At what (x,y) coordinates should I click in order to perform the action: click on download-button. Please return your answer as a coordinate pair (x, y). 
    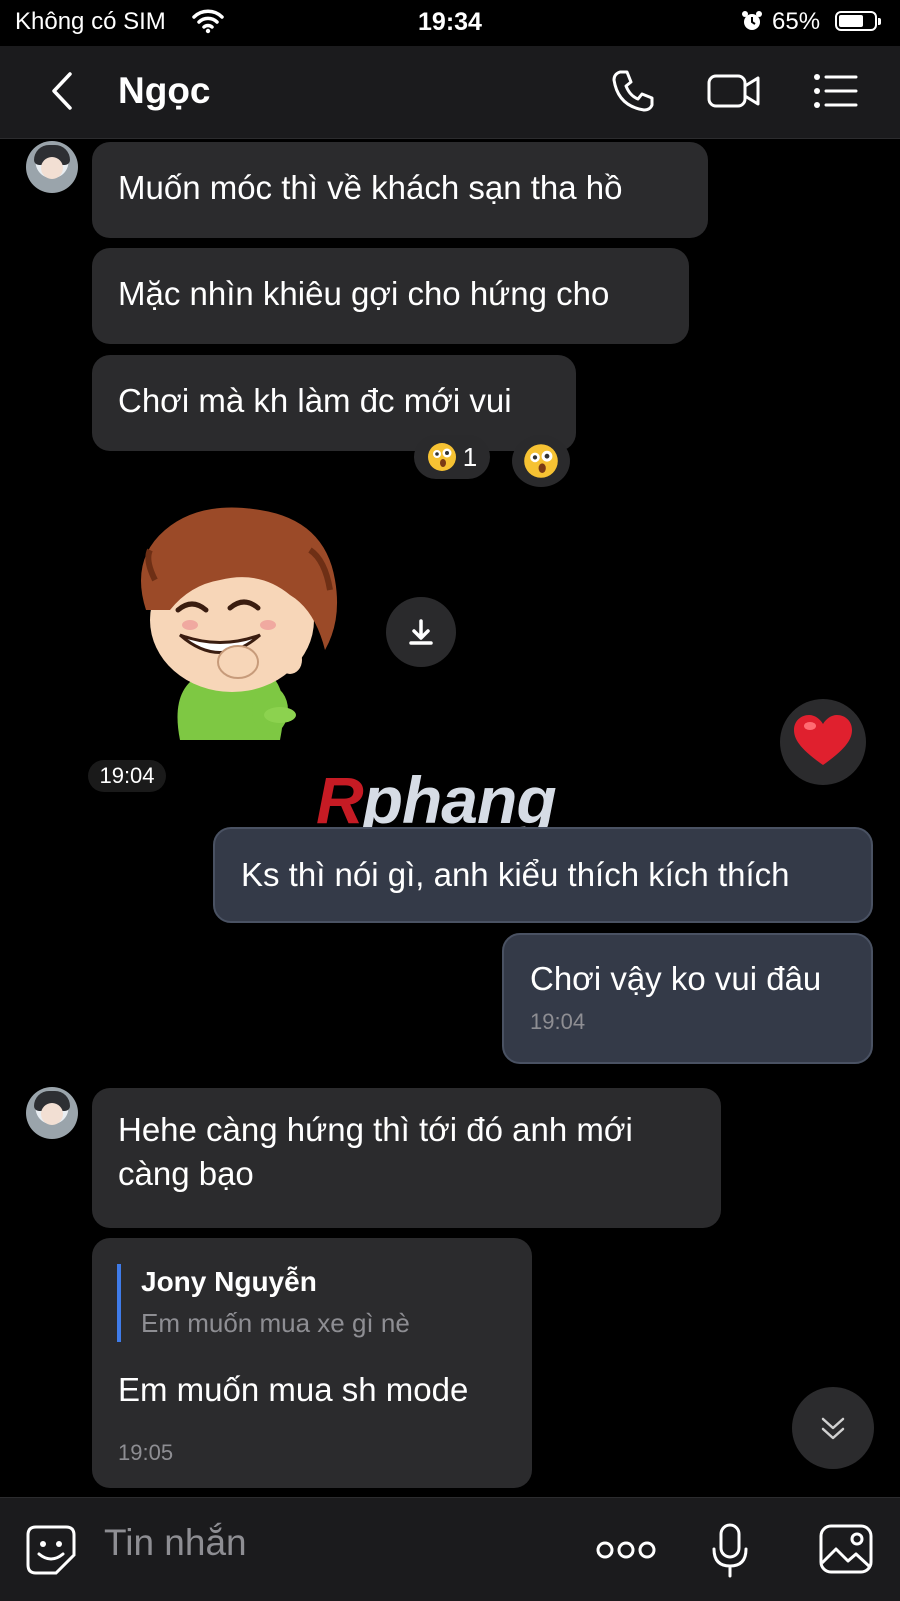
    Looking at the image, I should click on (421, 632).